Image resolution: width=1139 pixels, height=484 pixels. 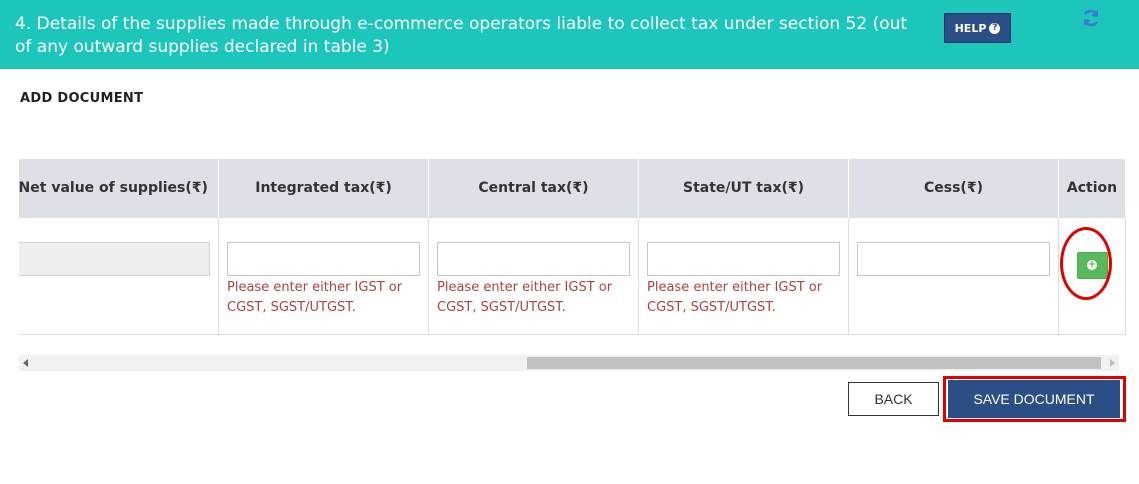 What do you see at coordinates (814, 363) in the screenshot?
I see `scrollbar-thumb` at bounding box center [814, 363].